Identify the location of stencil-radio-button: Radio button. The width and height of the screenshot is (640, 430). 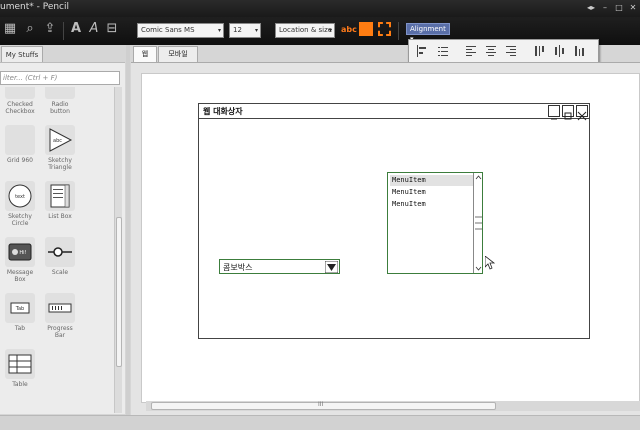
(60, 101).